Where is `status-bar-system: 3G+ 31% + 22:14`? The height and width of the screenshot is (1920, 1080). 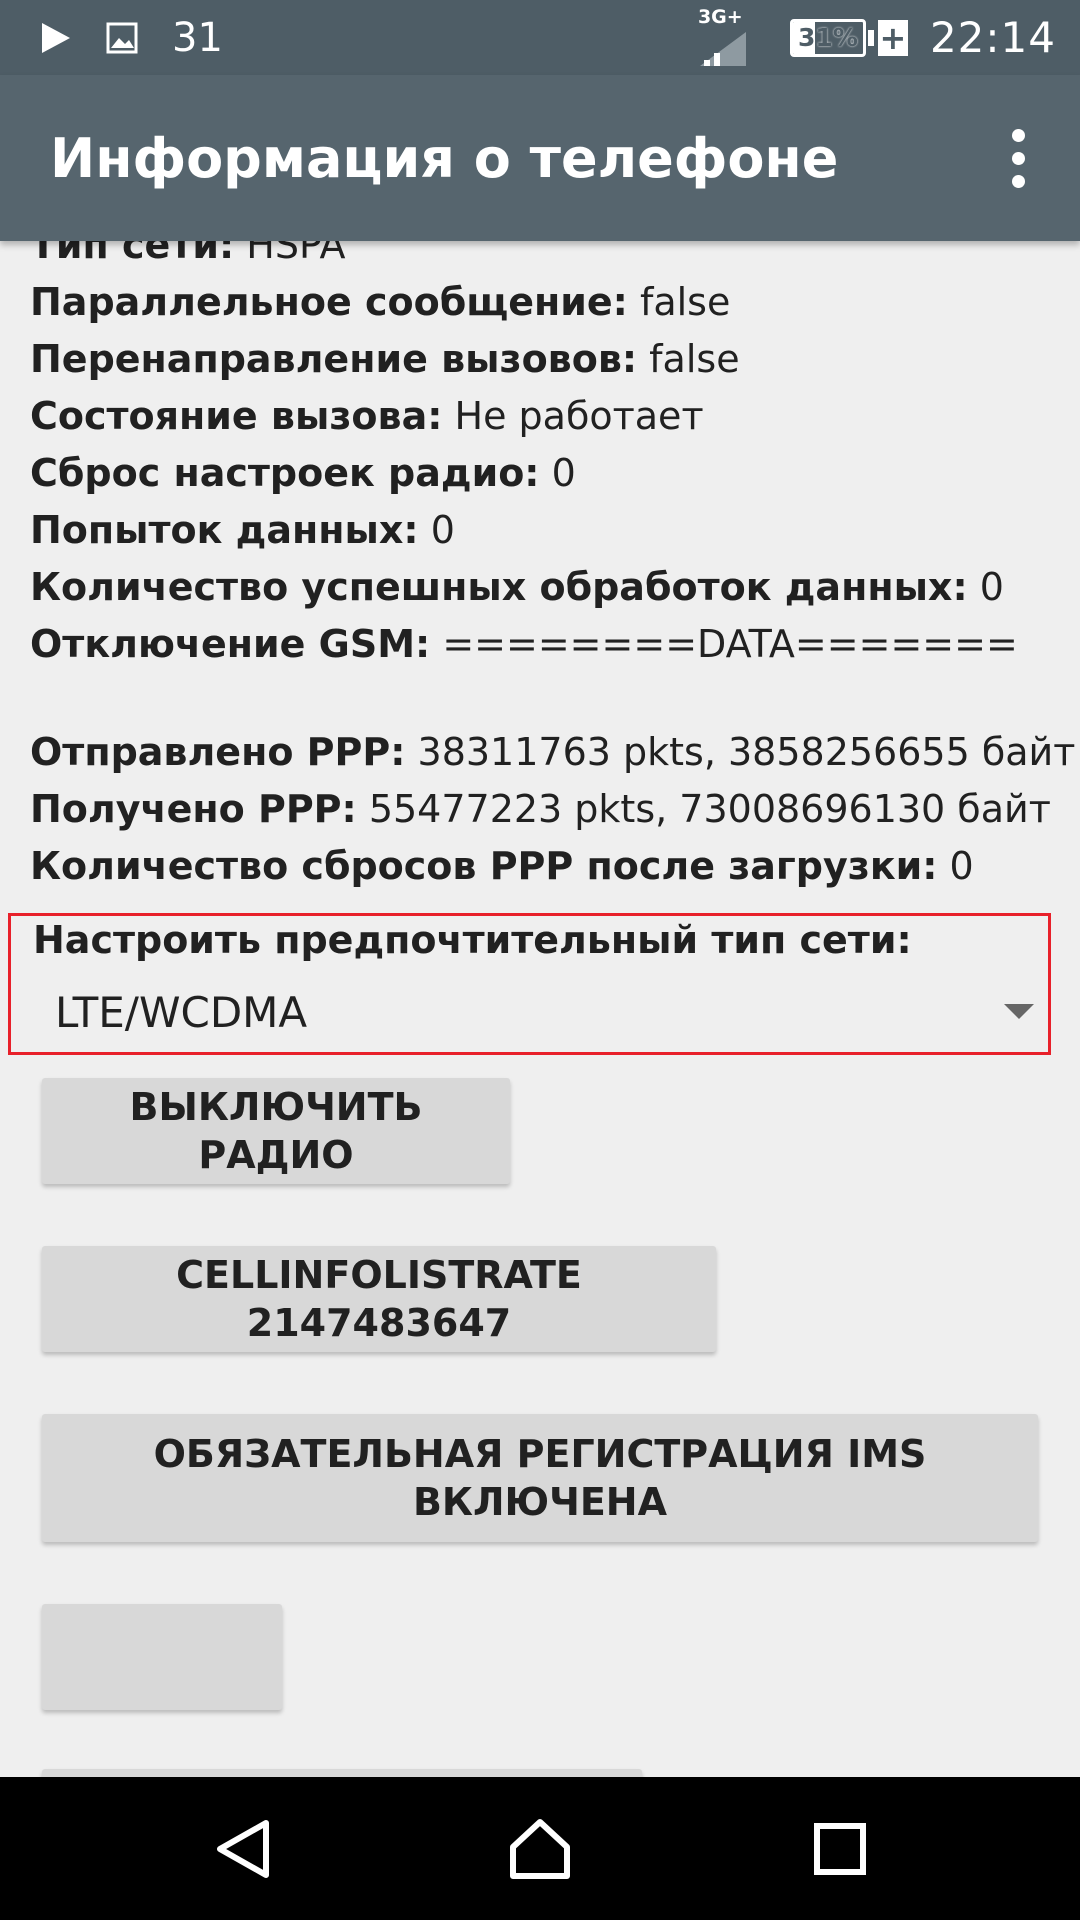
status-bar-system: 3G+ 31% + 22:14 is located at coordinates (877, 37).